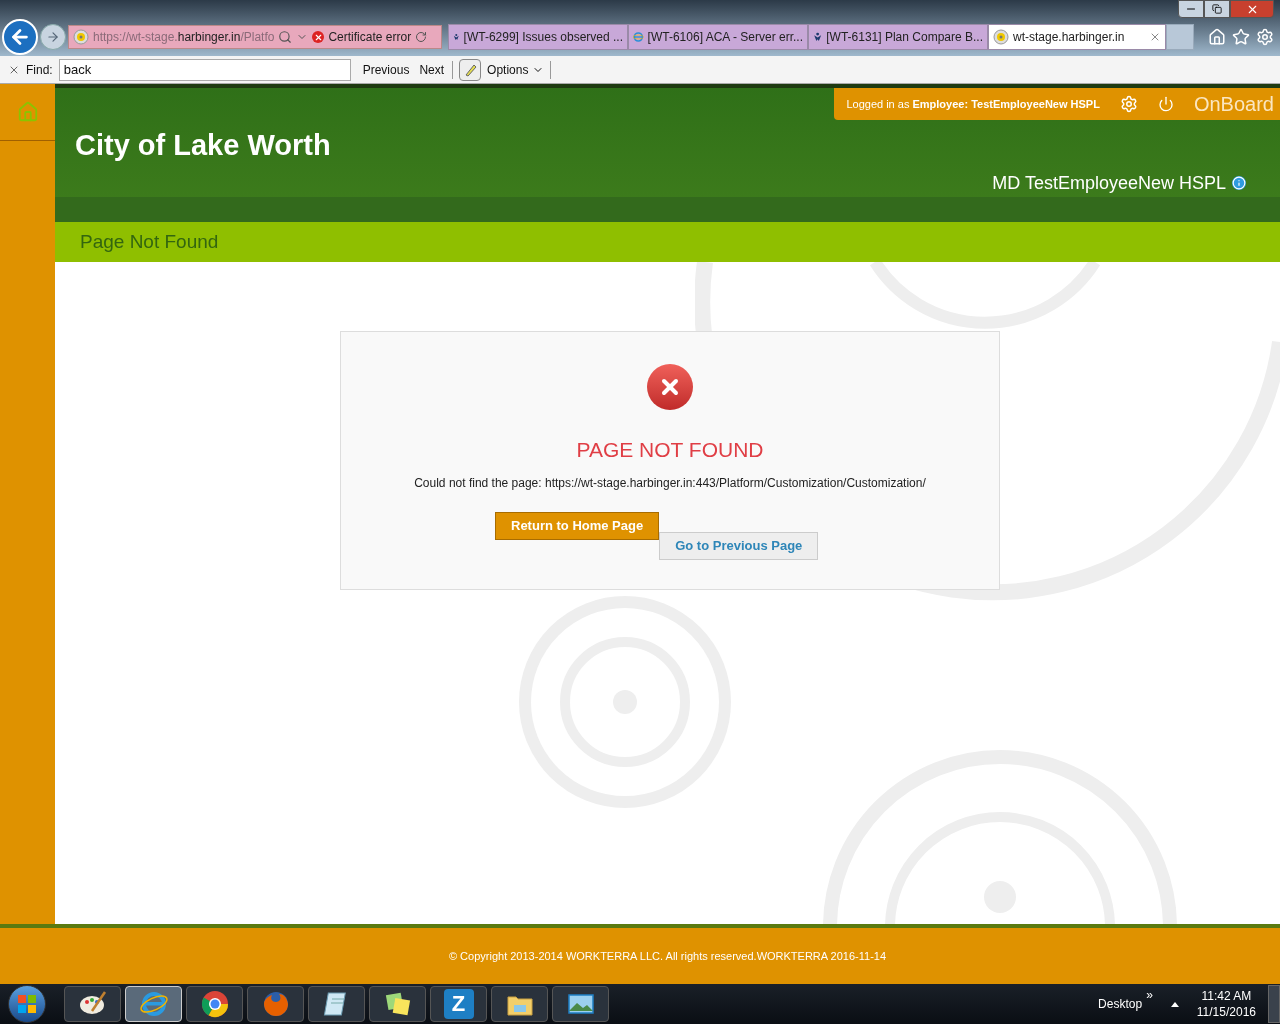 Image resolution: width=1280 pixels, height=1024 pixels. Describe the element at coordinates (39, 70) in the screenshot. I see `find-label: Find:` at that location.